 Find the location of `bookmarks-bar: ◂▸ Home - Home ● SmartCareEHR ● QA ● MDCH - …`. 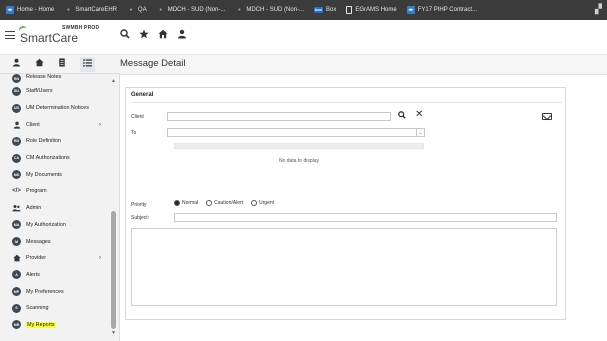

bookmarks-bar: ◂▸ Home - Home ● SmartCareEHR ● QA ● MDCH - … is located at coordinates (303, 10).